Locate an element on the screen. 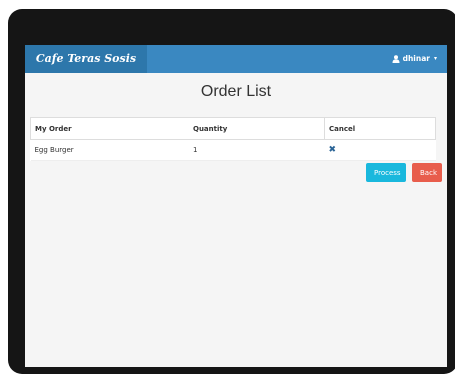 The height and width of the screenshot is (374, 455). order-table-container: My Order Quantity Cancel Egg Burger 1 ✖ is located at coordinates (233, 139).